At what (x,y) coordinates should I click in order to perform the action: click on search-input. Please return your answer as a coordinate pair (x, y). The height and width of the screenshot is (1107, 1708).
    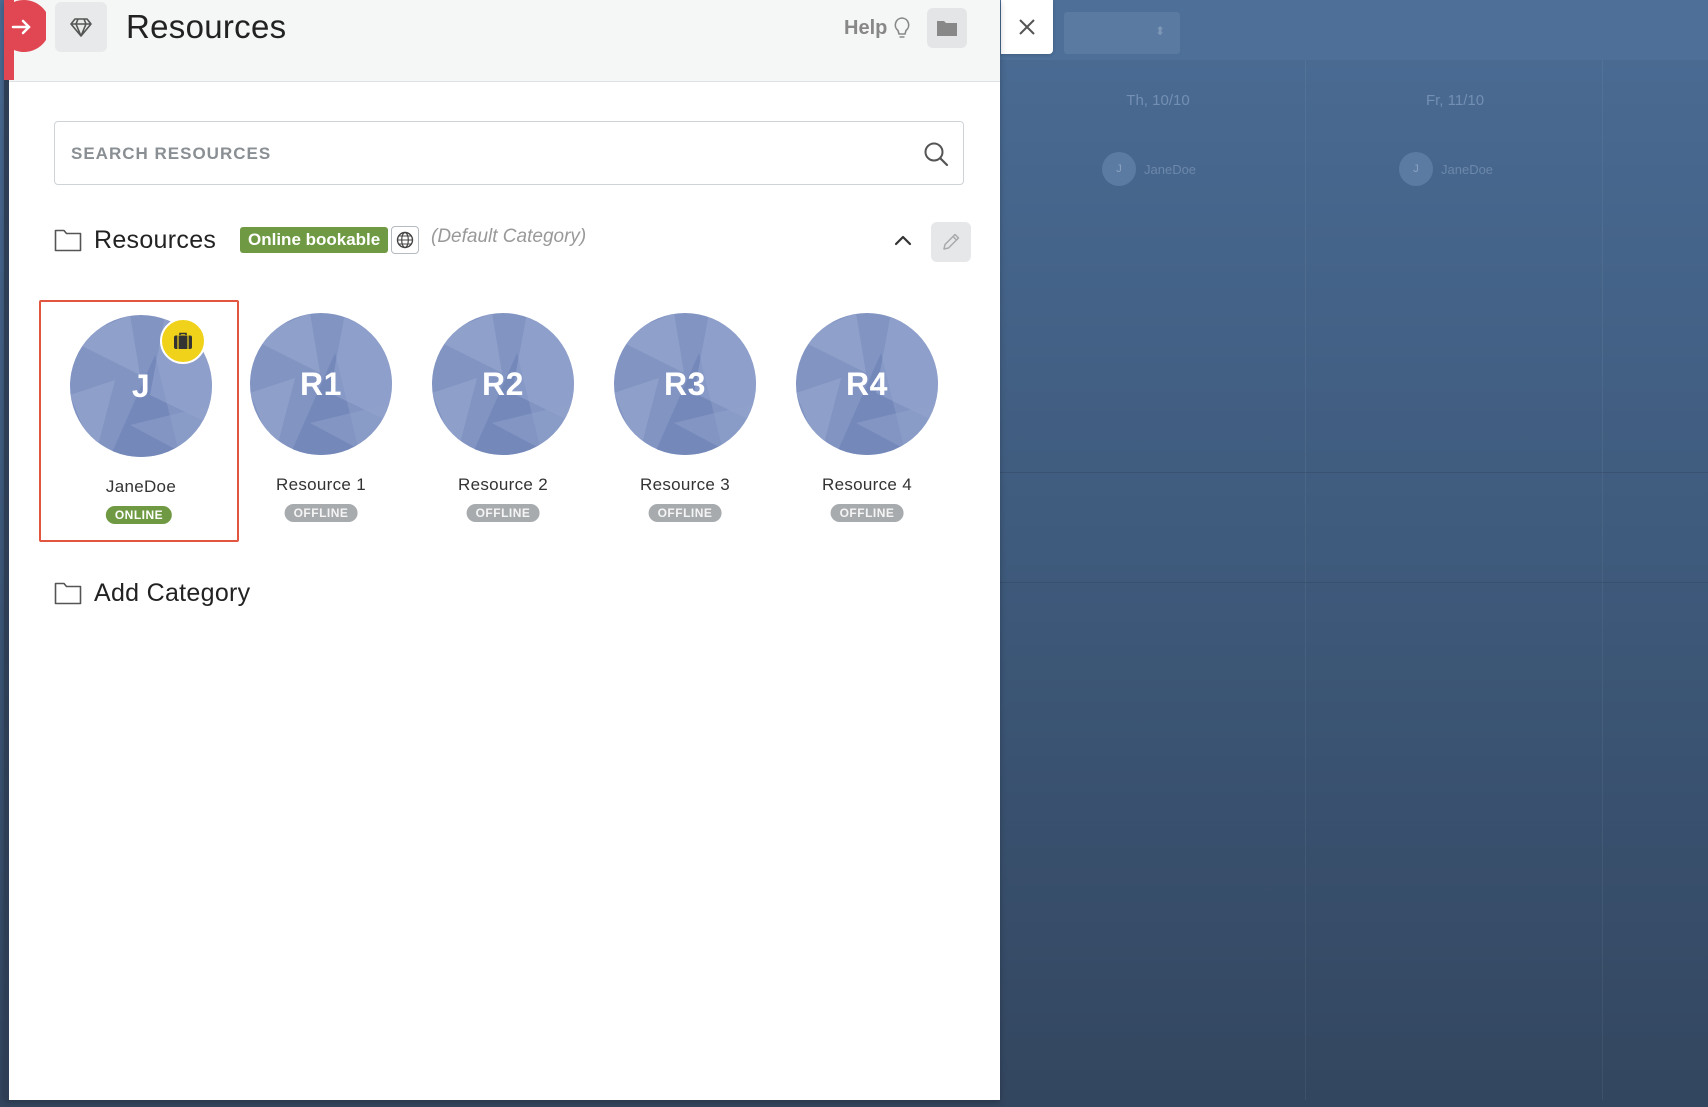
    Looking at the image, I should click on (481, 154).